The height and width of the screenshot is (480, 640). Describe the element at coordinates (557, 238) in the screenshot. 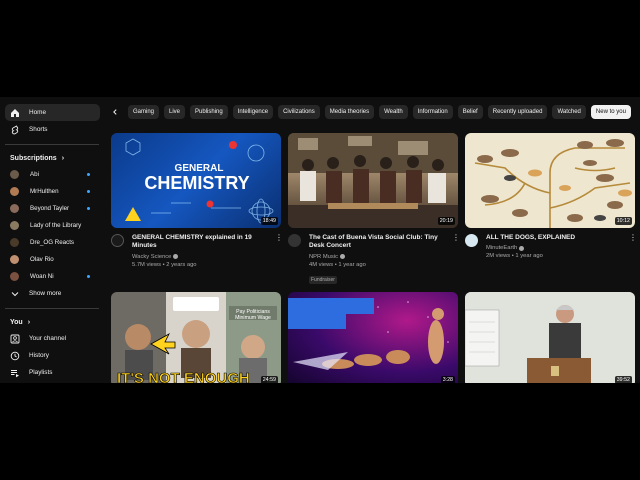

I see `video-title: ALL THE DOGS, EXPLAINED` at that location.